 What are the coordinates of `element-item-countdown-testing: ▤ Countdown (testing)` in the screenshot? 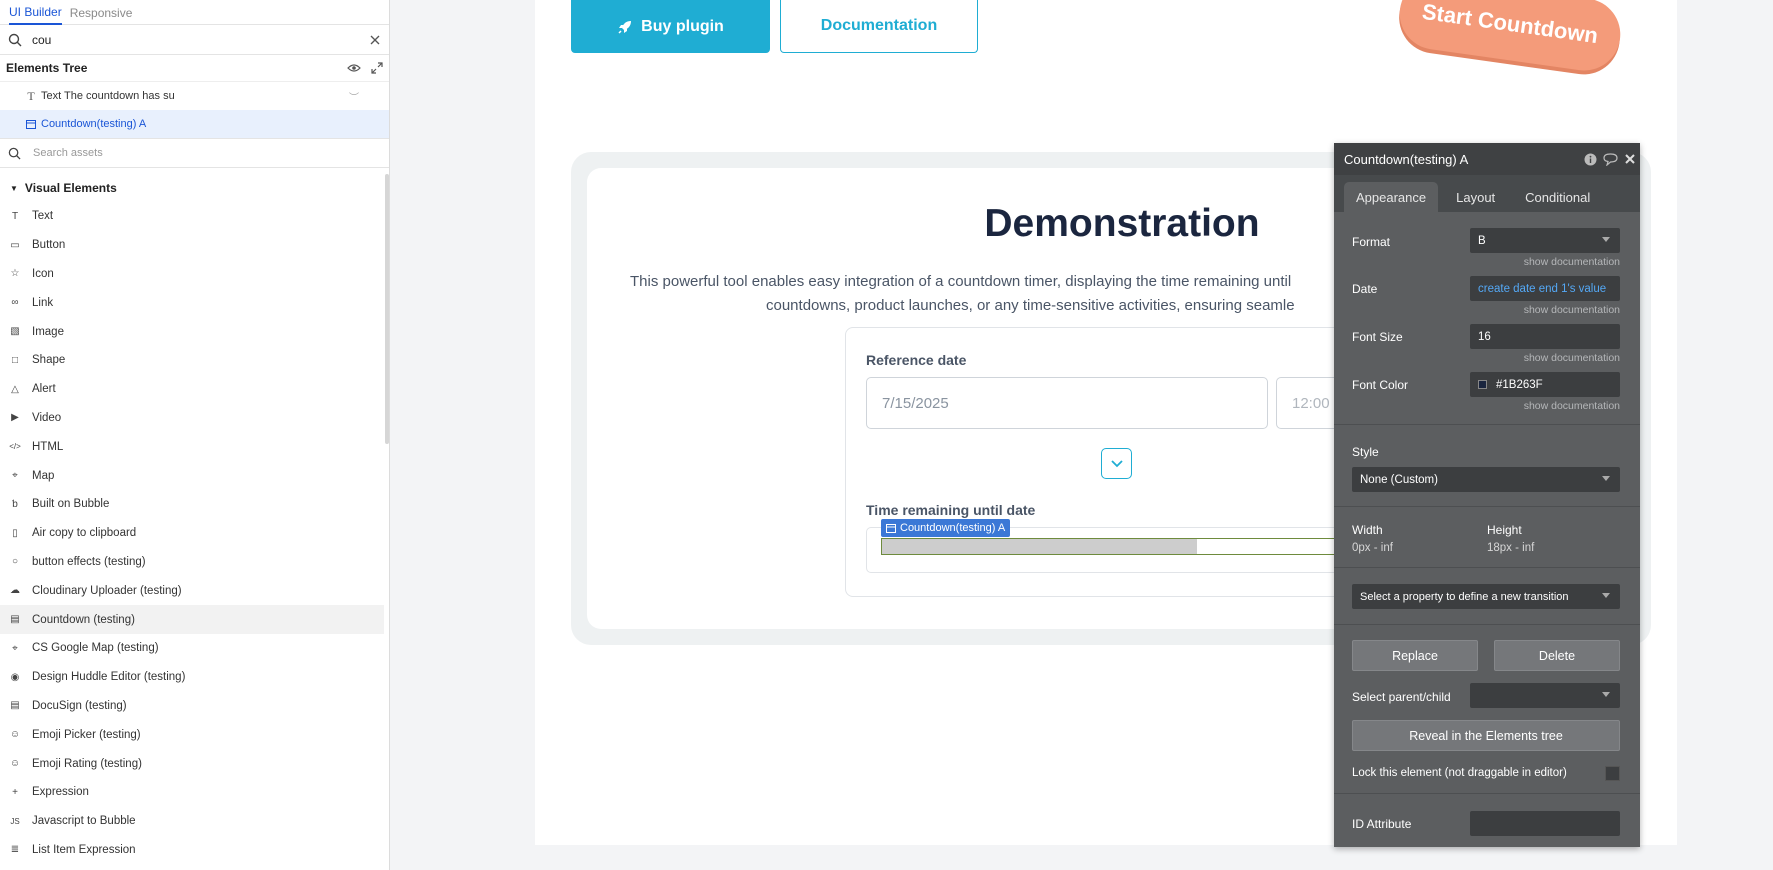 It's located at (192, 619).